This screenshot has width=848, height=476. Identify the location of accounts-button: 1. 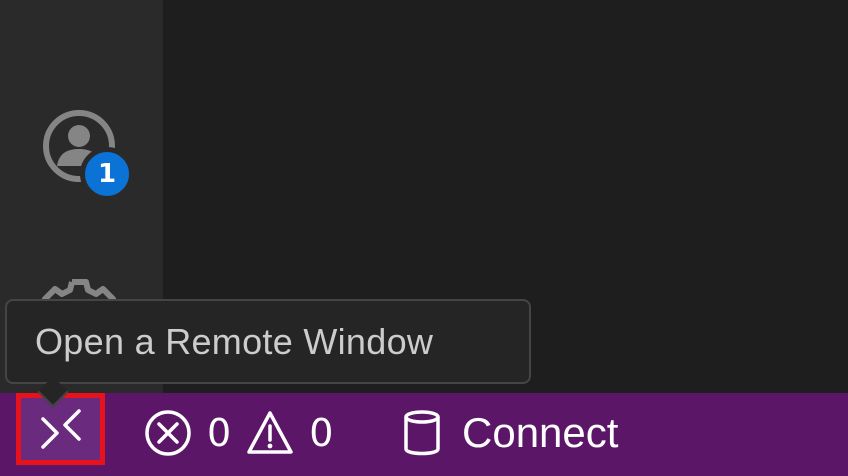
(85, 151).